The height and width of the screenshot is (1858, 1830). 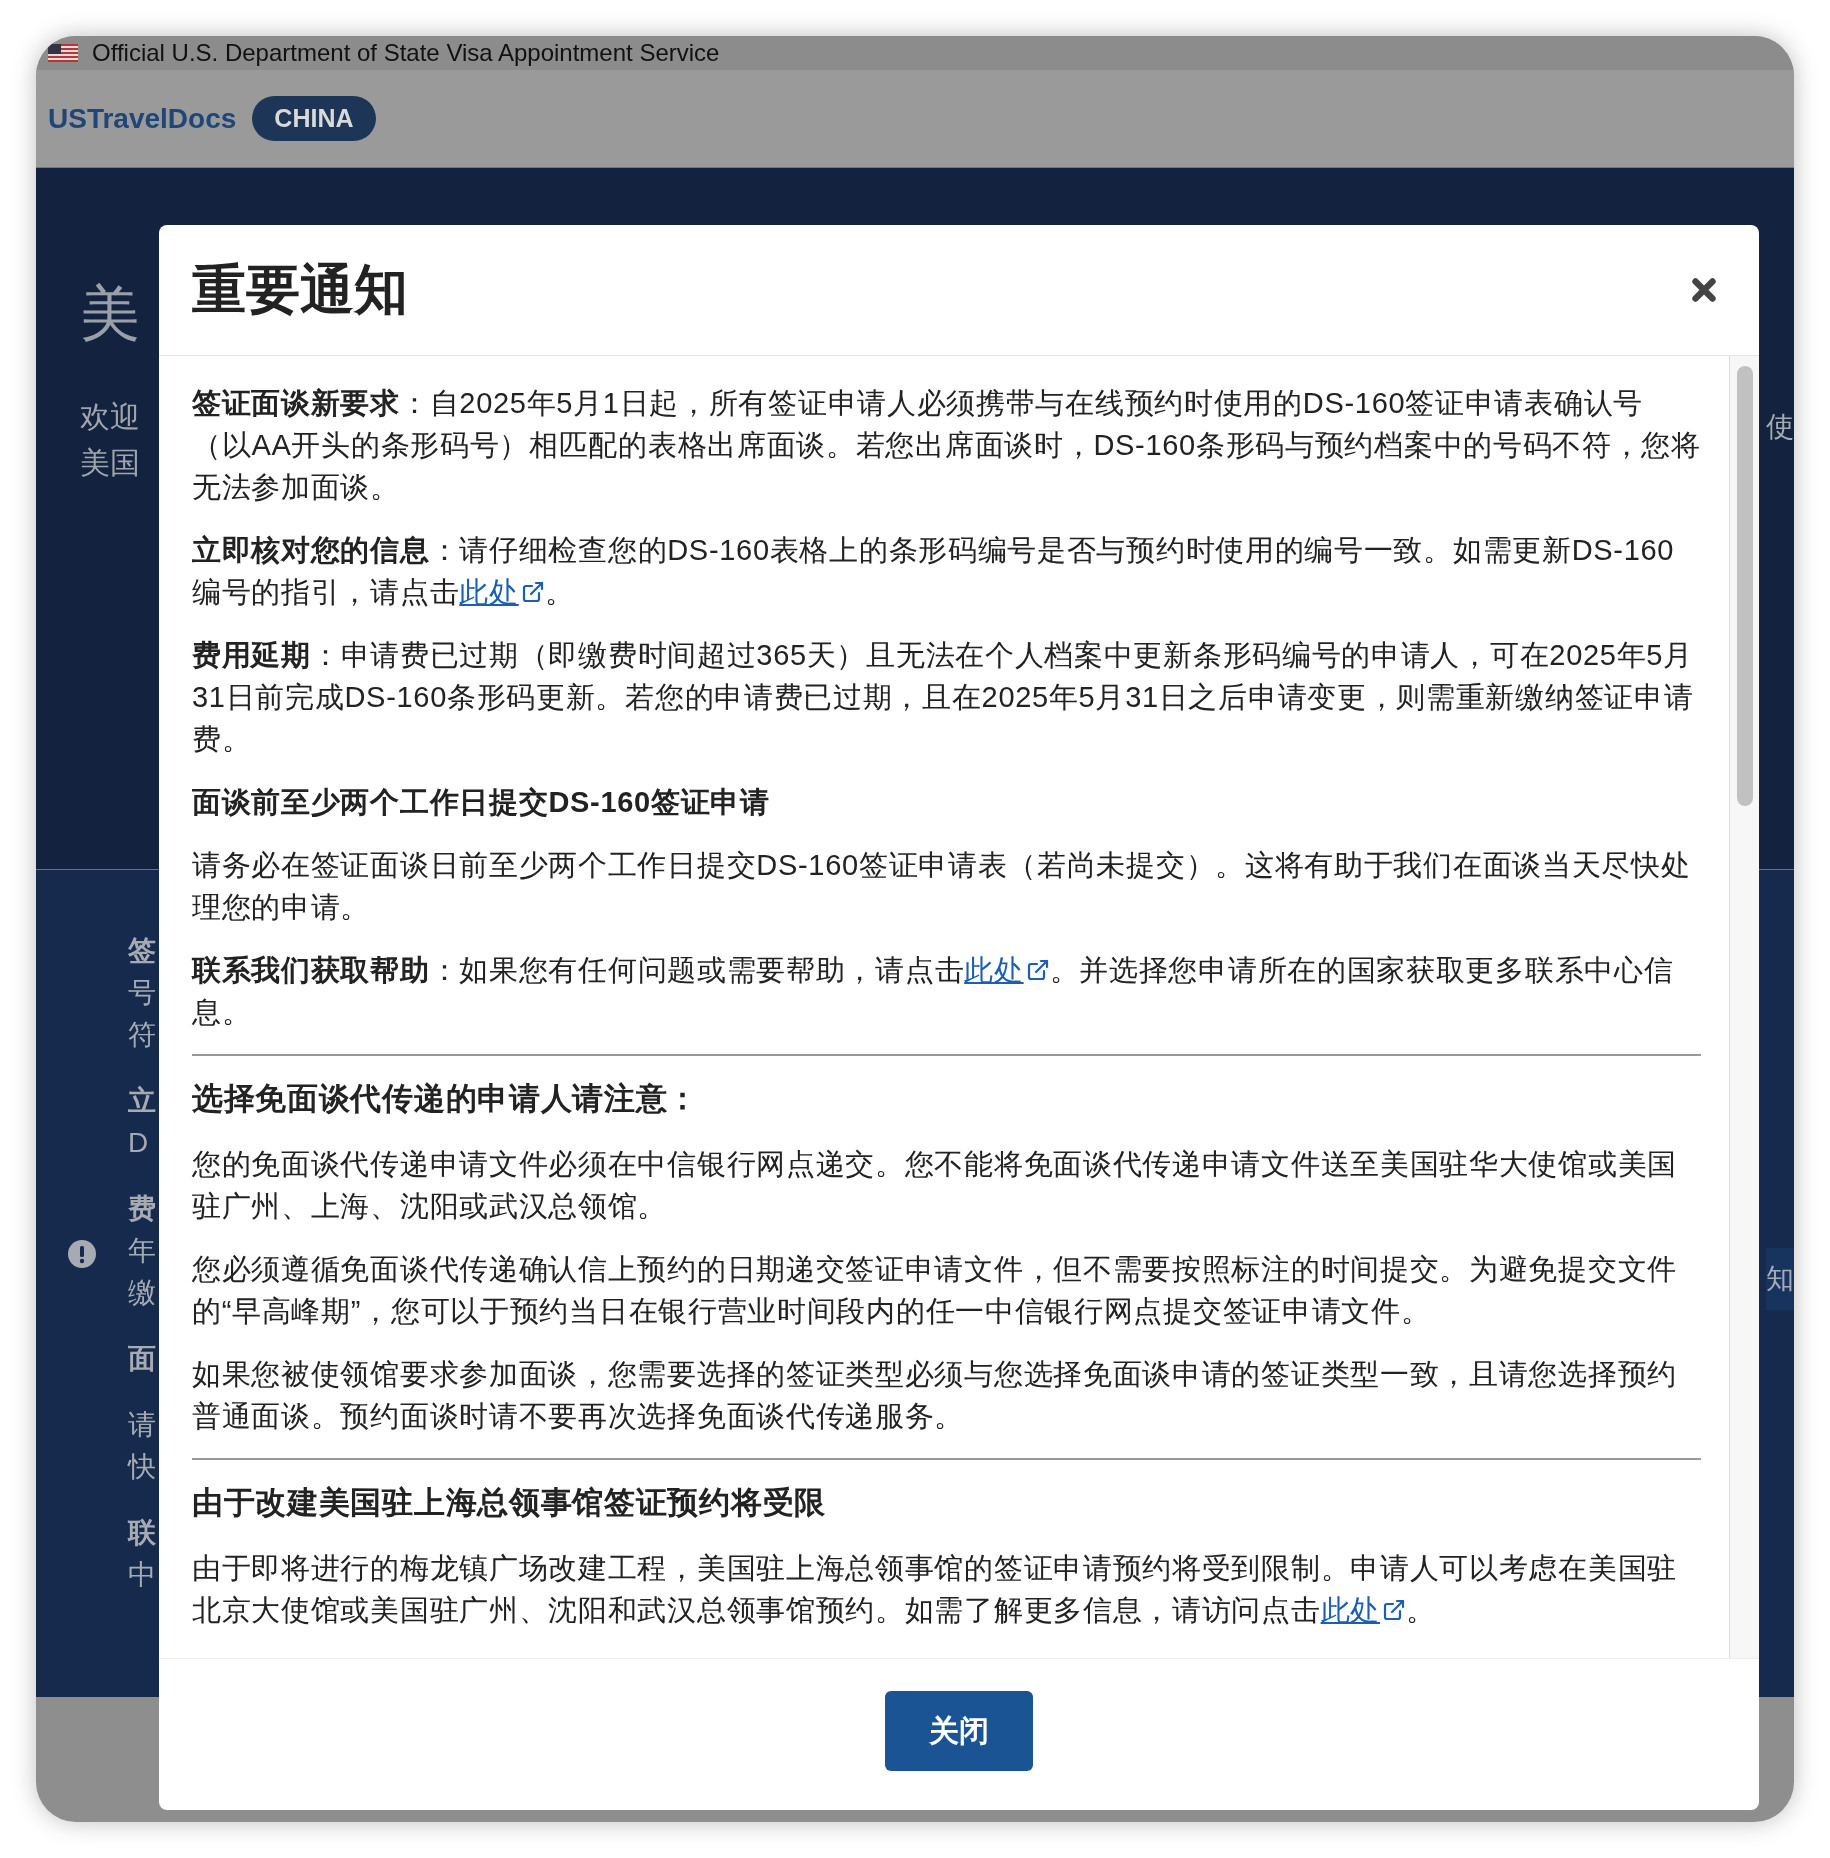 What do you see at coordinates (63, 53) in the screenshot?
I see `flag-icon` at bounding box center [63, 53].